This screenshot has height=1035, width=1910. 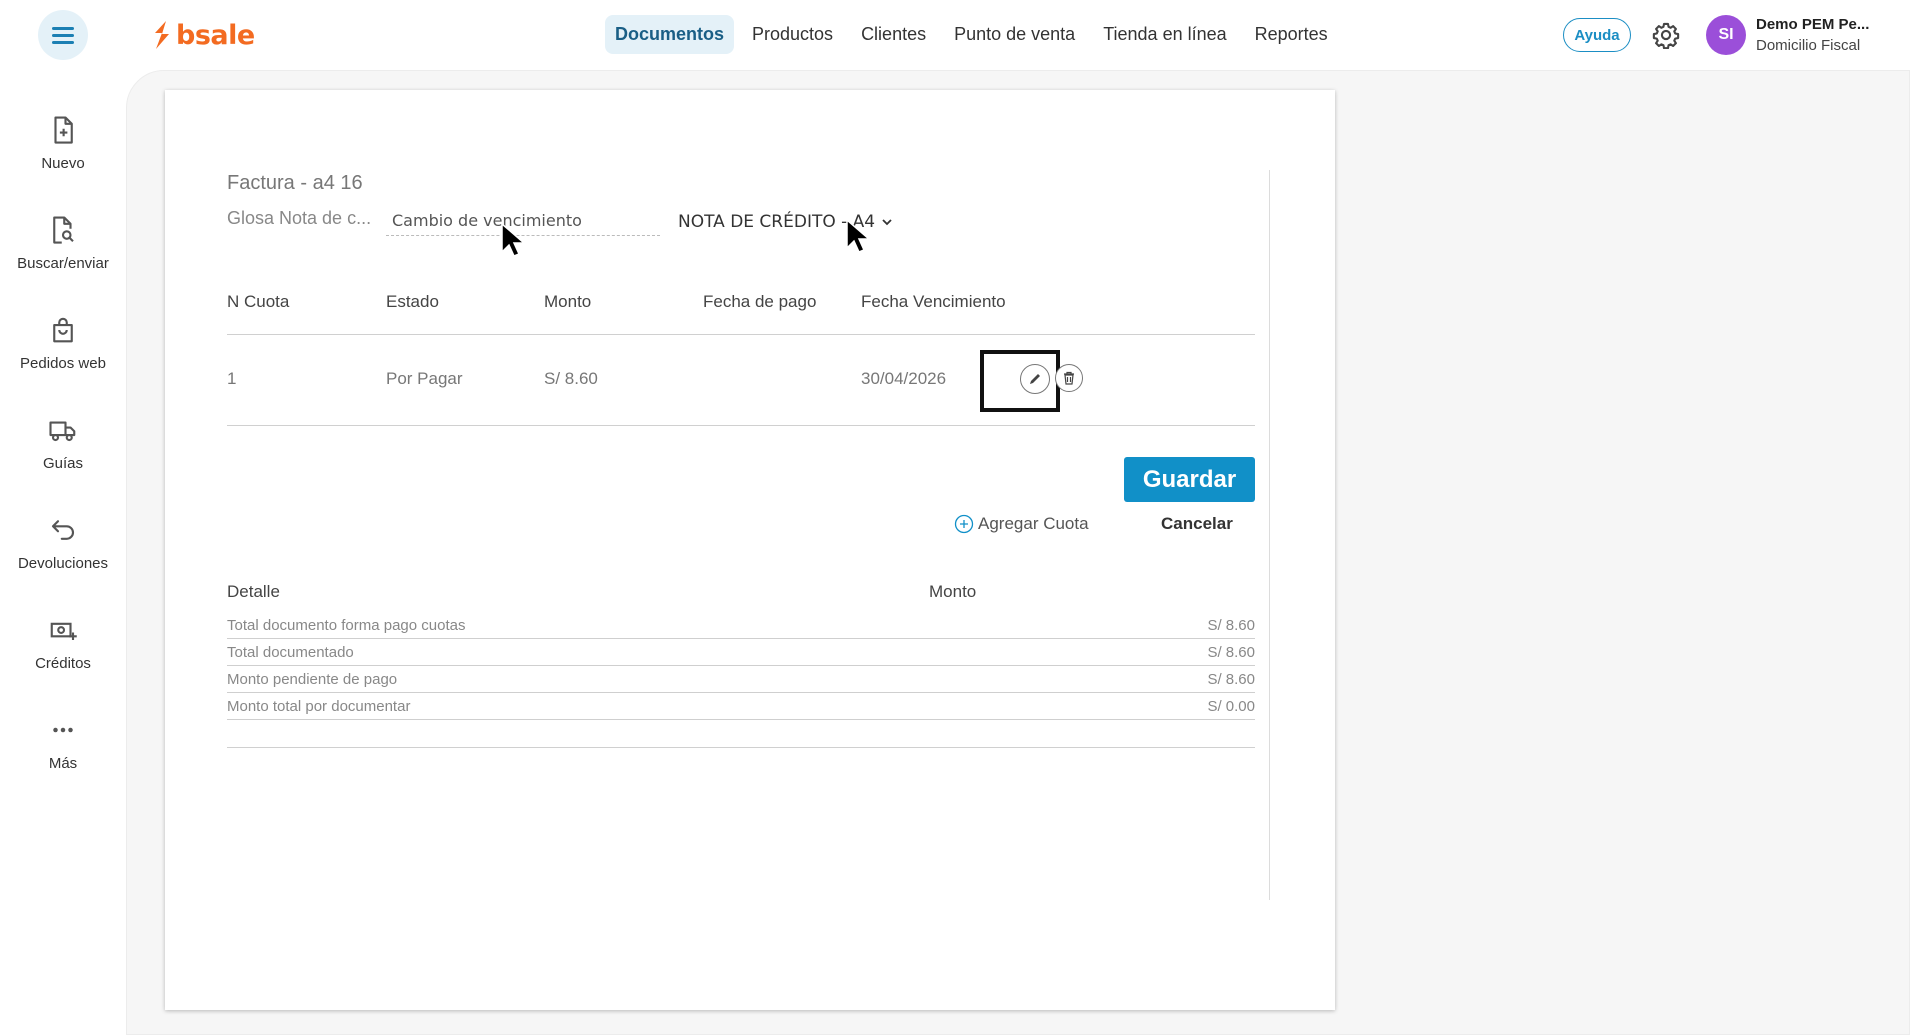 What do you see at coordinates (63, 631) in the screenshot?
I see `money-plus-icon` at bounding box center [63, 631].